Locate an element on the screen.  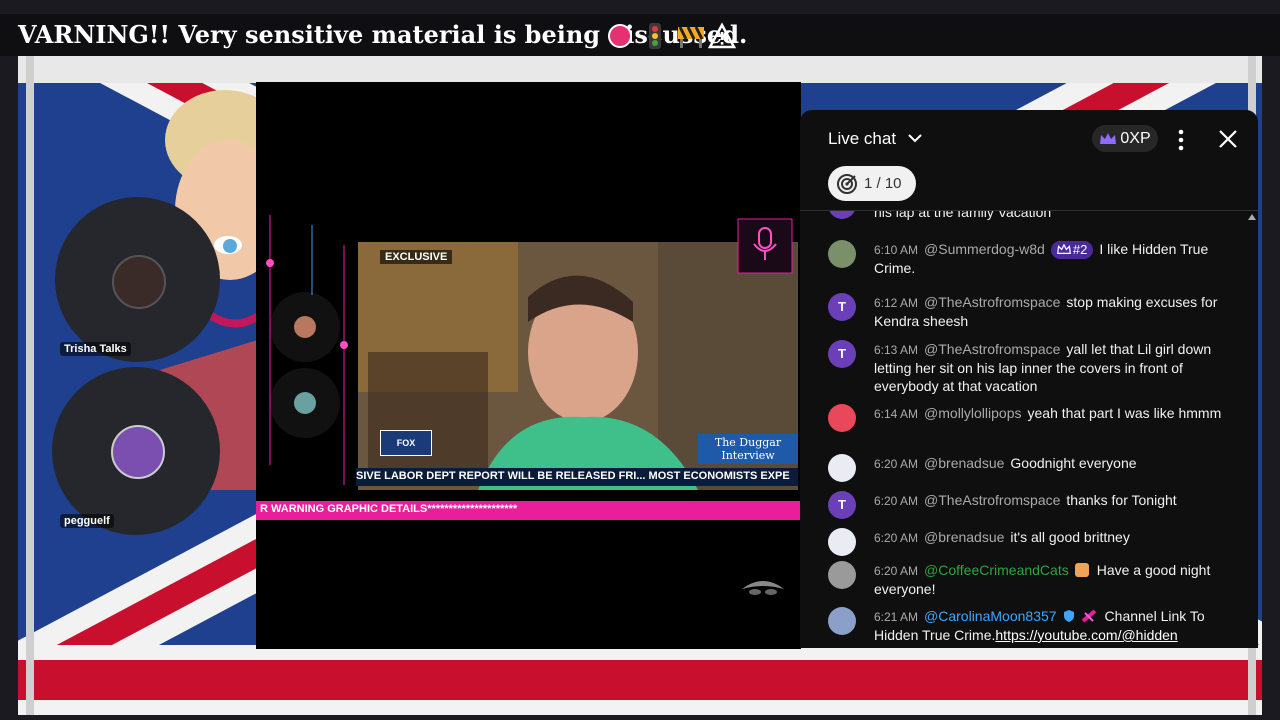
chat-message: his lap at the family Vacation is located at coordinates (1028, 216).